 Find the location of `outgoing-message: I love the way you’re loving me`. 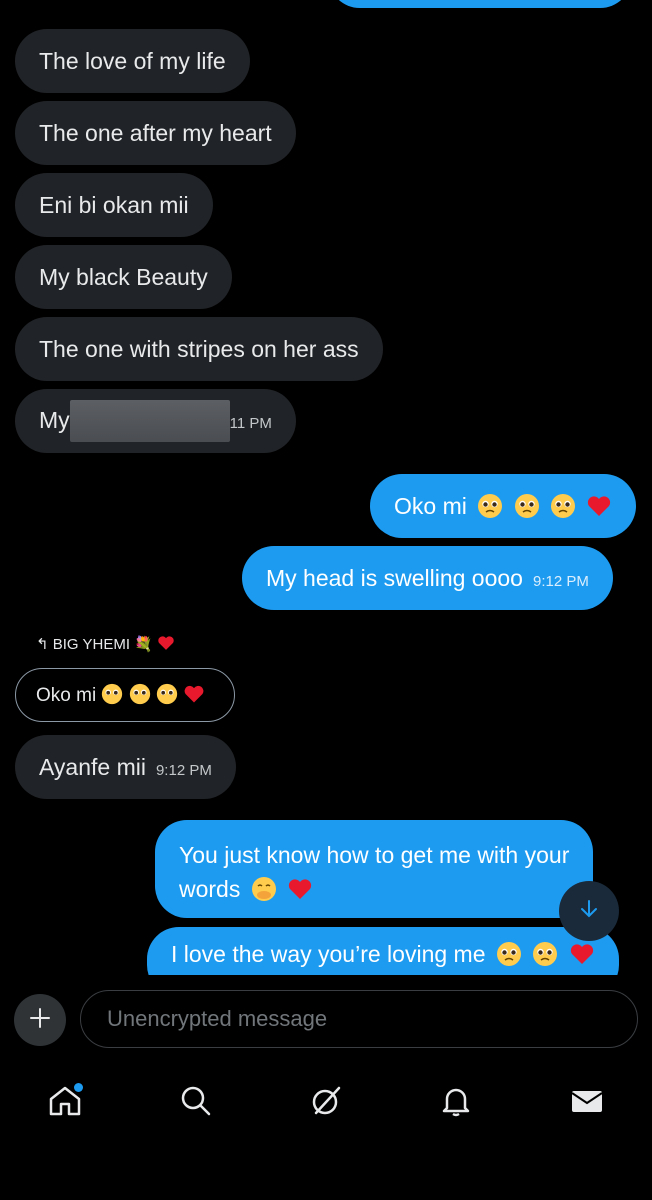

outgoing-message: I love the way you’re loving me is located at coordinates (383, 951).